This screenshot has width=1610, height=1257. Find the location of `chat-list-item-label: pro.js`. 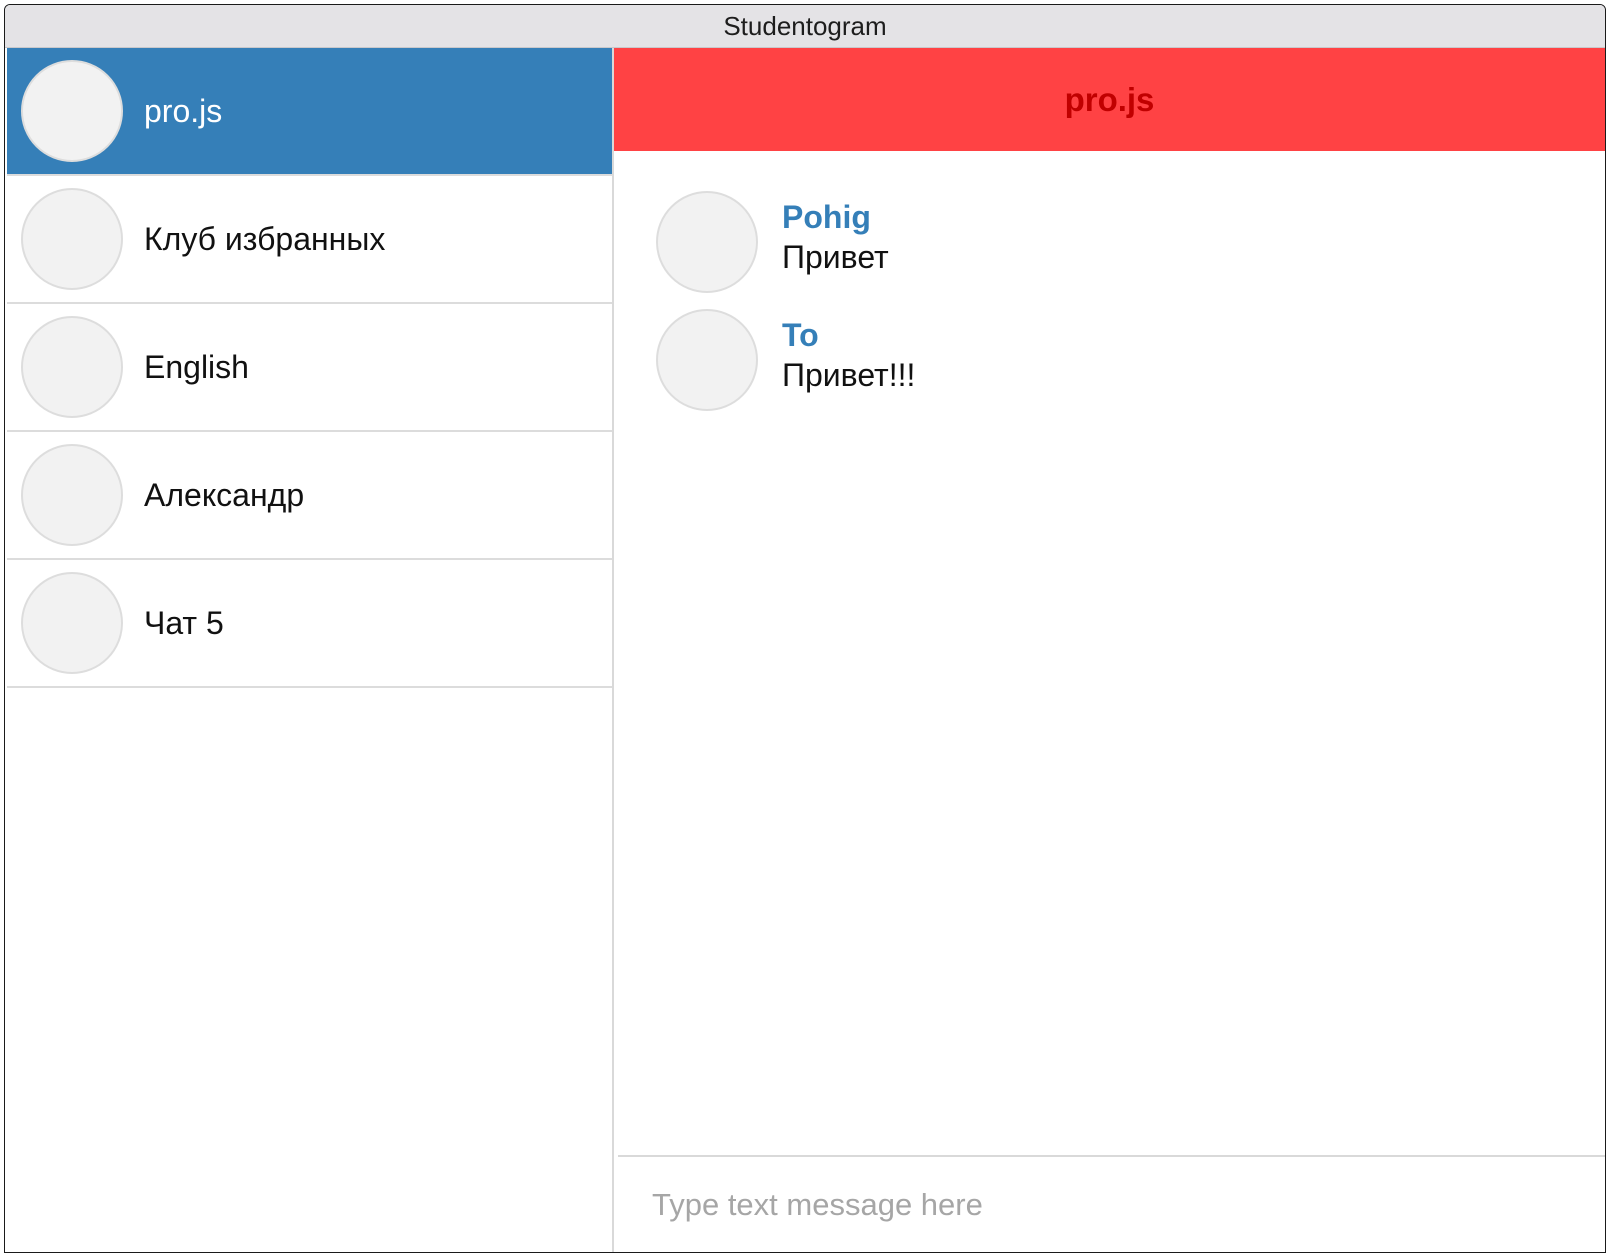

chat-list-item-label: pro.js is located at coordinates (183, 110).